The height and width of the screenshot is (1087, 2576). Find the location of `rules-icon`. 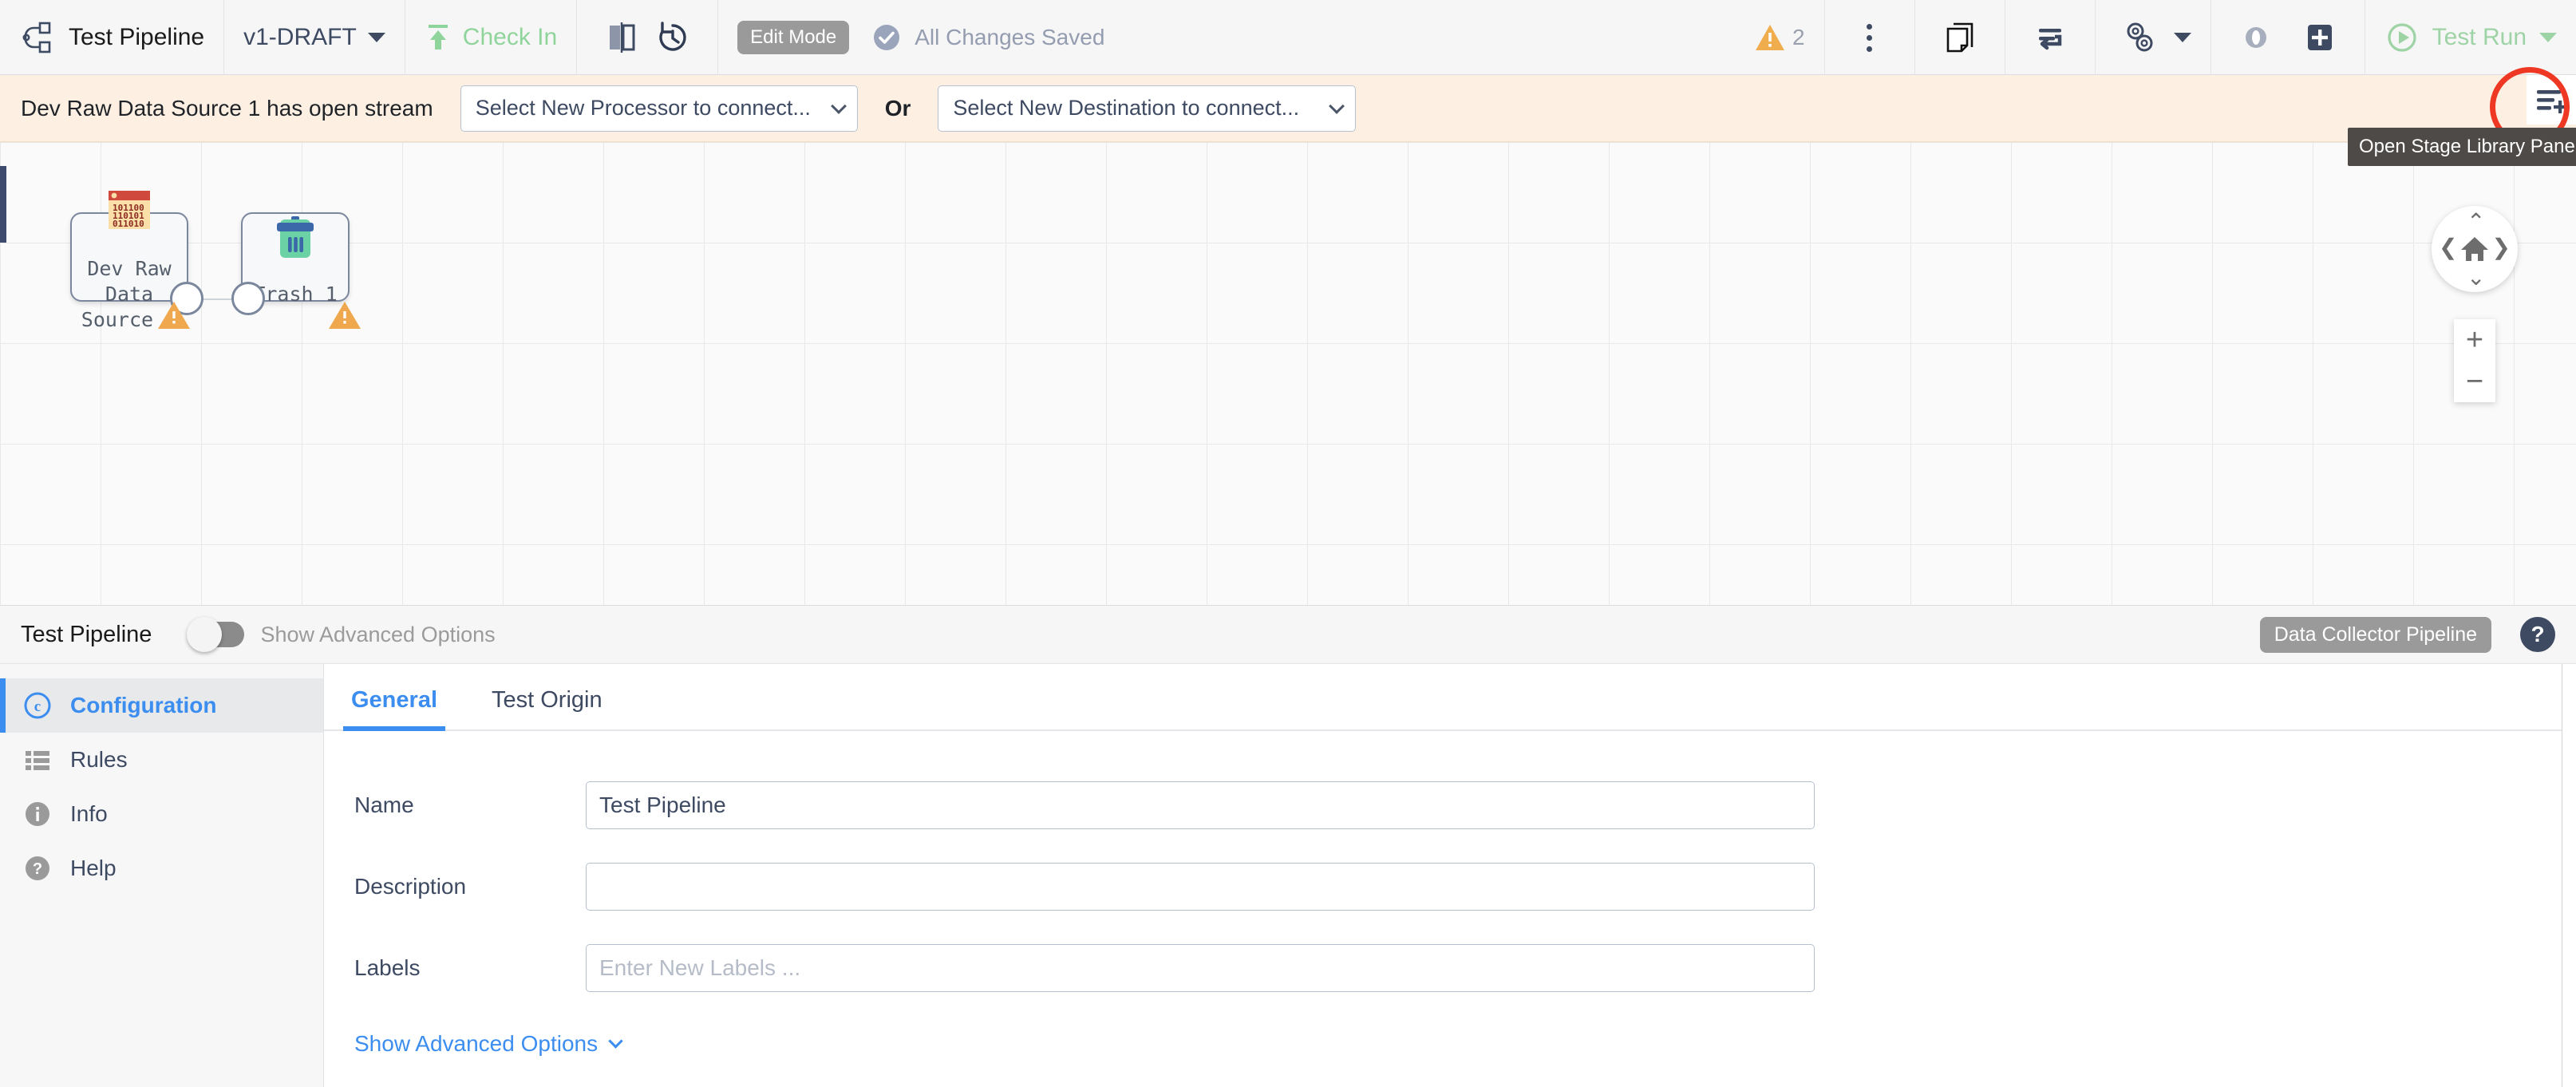

rules-icon is located at coordinates (37, 760).